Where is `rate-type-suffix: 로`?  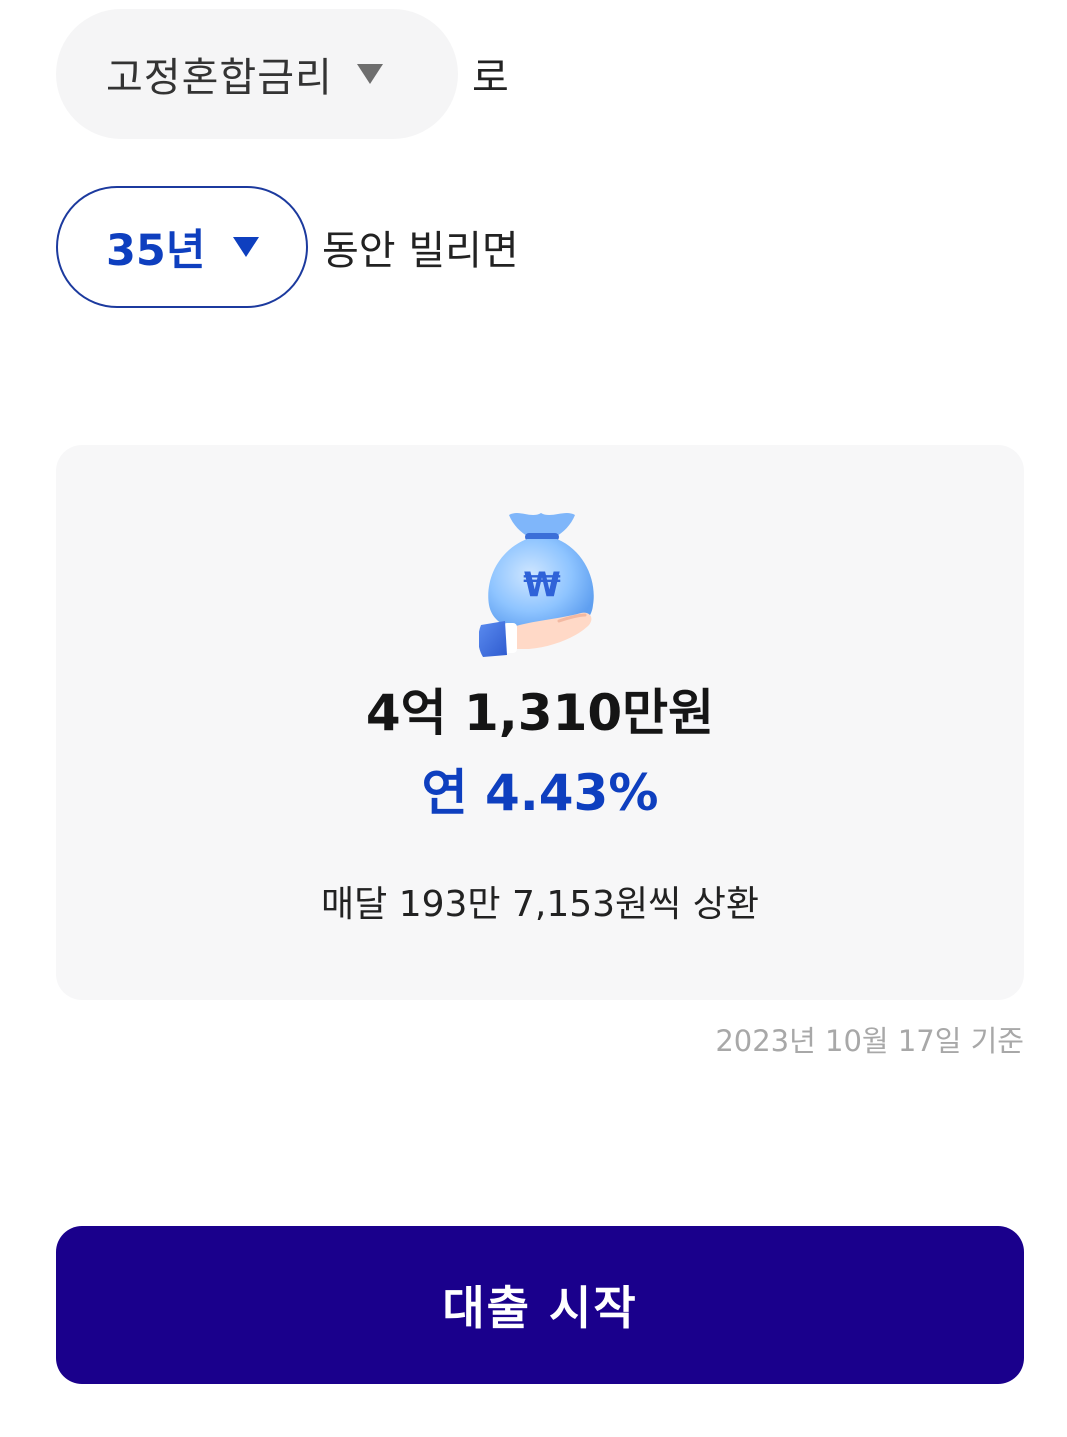
rate-type-suffix: 로 is located at coordinates (490, 78).